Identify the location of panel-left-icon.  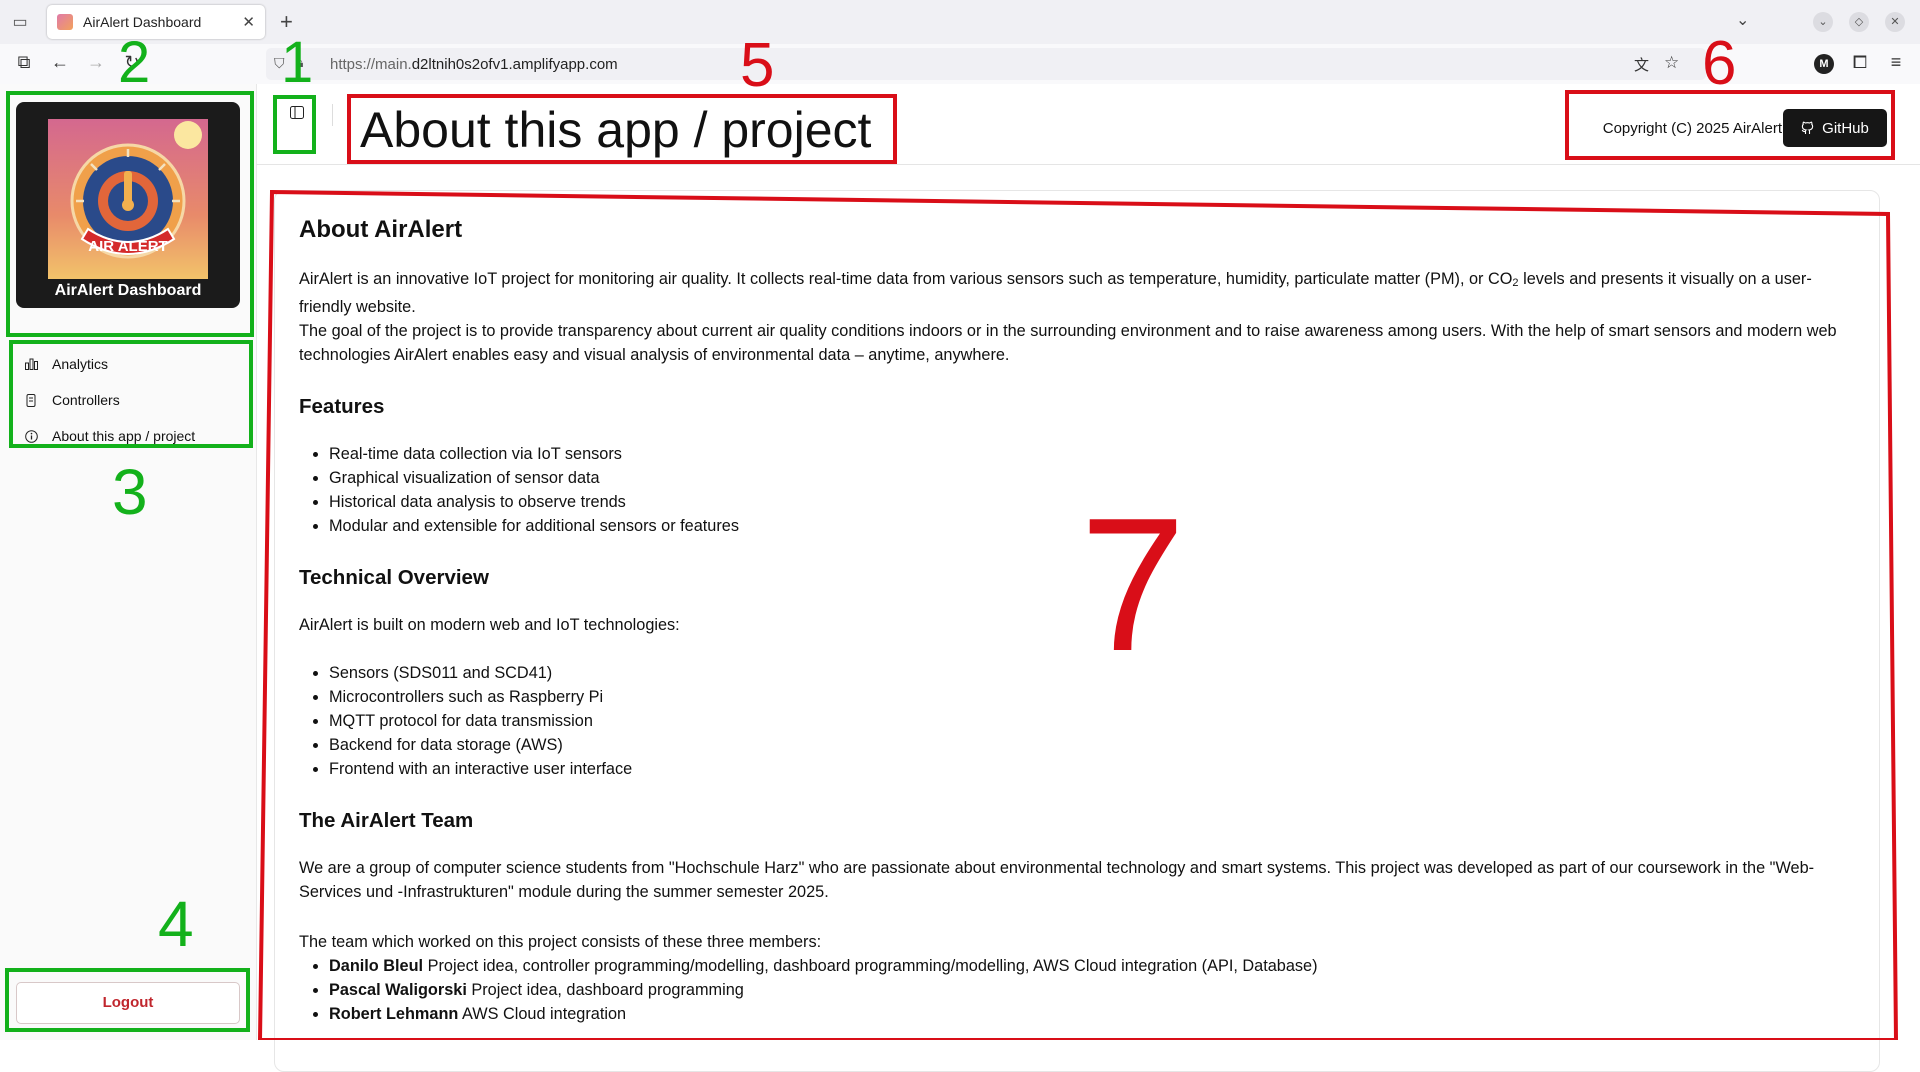
(297, 112).